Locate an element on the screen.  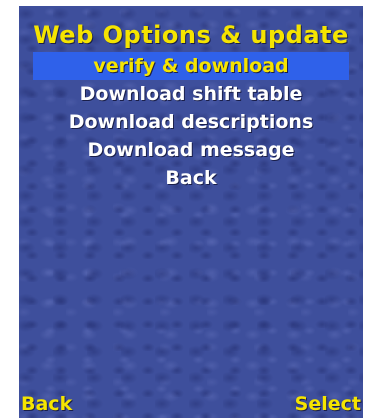
menu-item-back: Back is located at coordinates (191, 178).